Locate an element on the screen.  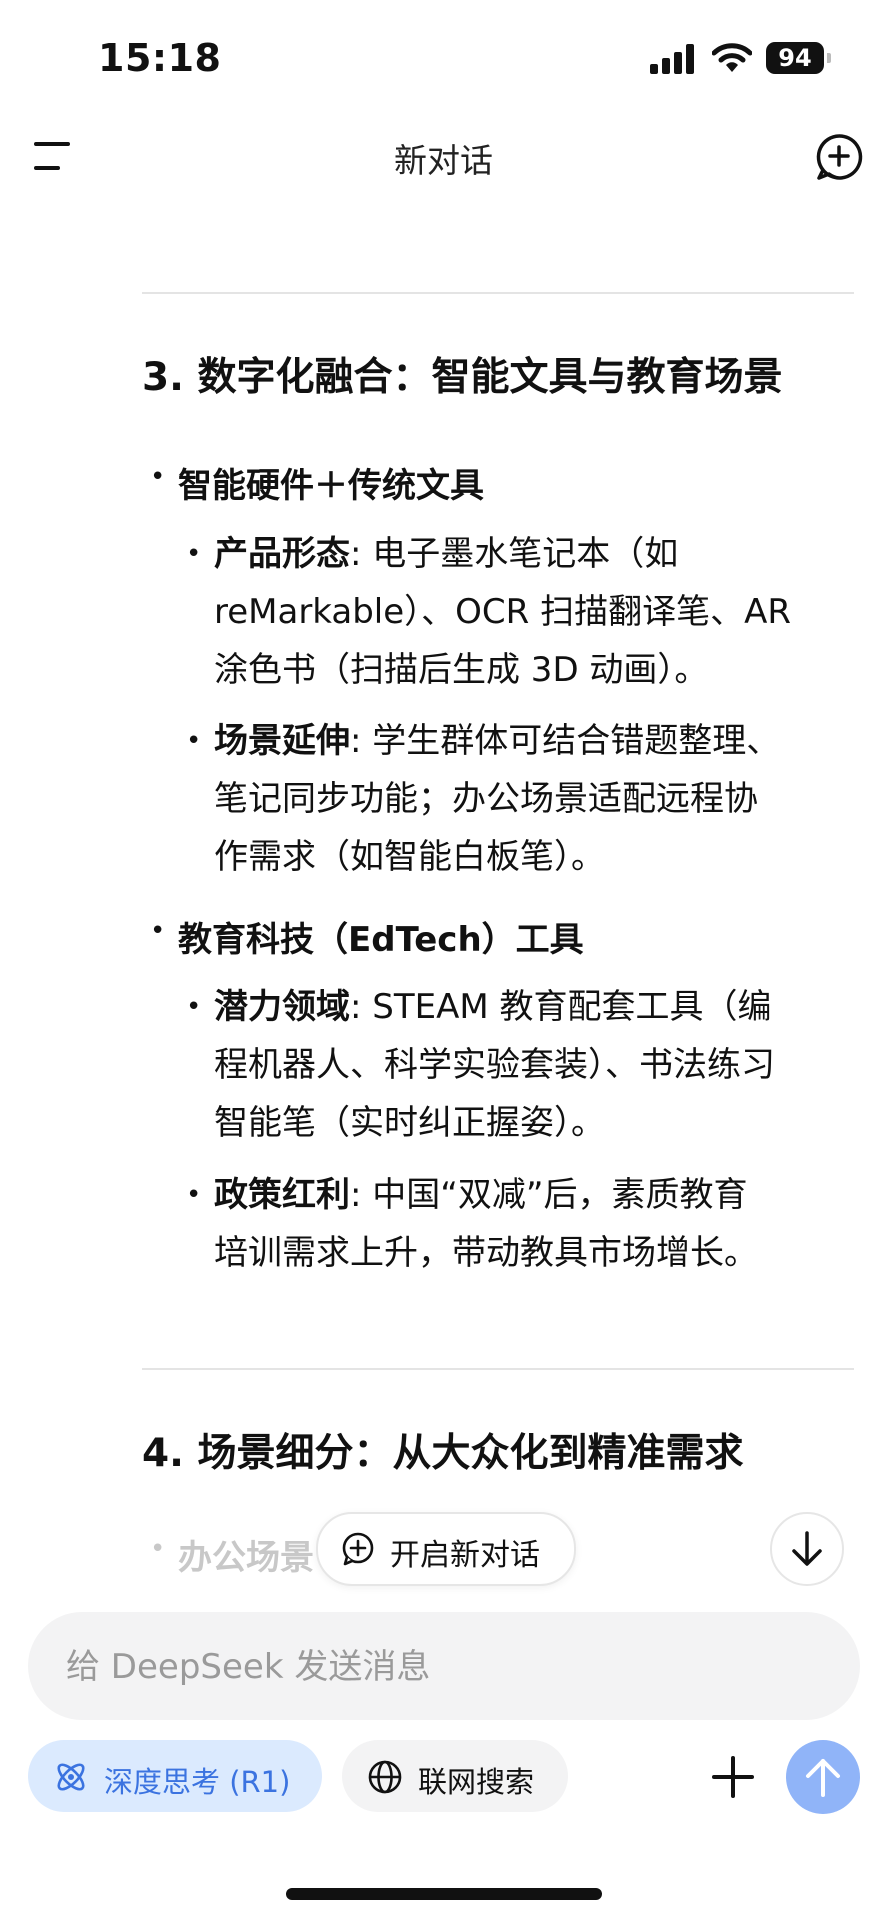
start-new-chat-button: 开启新对话 is located at coordinates (446, 1549).